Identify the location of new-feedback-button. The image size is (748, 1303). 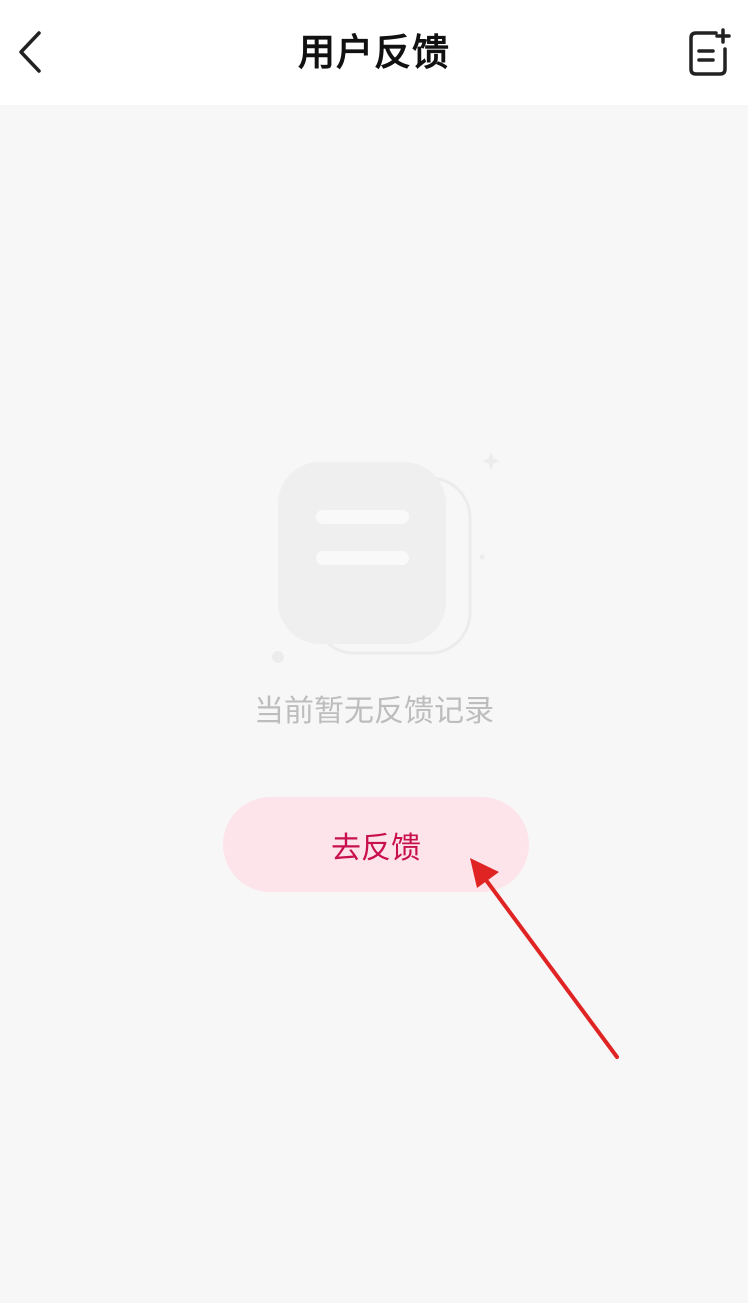
(709, 52).